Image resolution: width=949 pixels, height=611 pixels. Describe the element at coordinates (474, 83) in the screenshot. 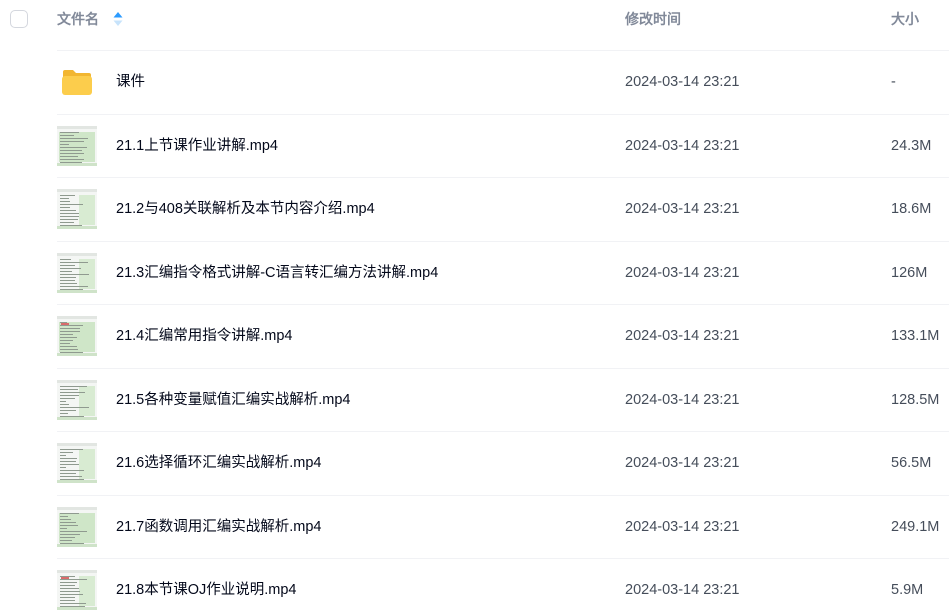

I see `folder-row: 课件 2024-03-14 23:21 -` at that location.